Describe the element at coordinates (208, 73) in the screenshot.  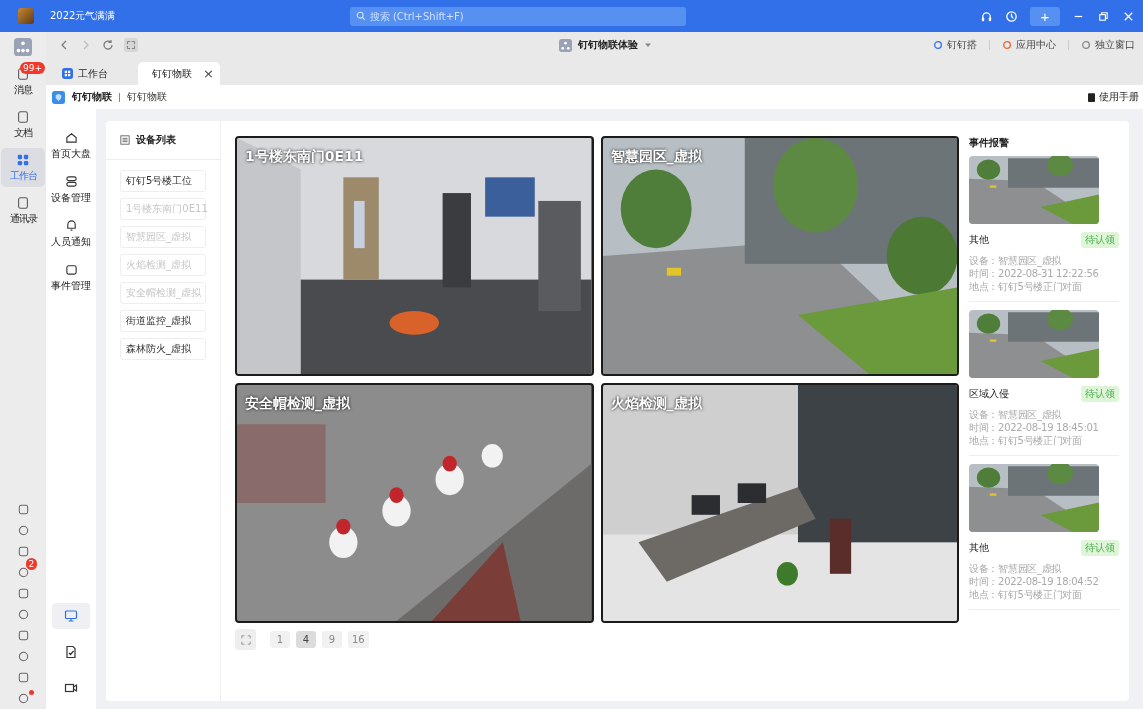
I see `close-button: ×` at that location.